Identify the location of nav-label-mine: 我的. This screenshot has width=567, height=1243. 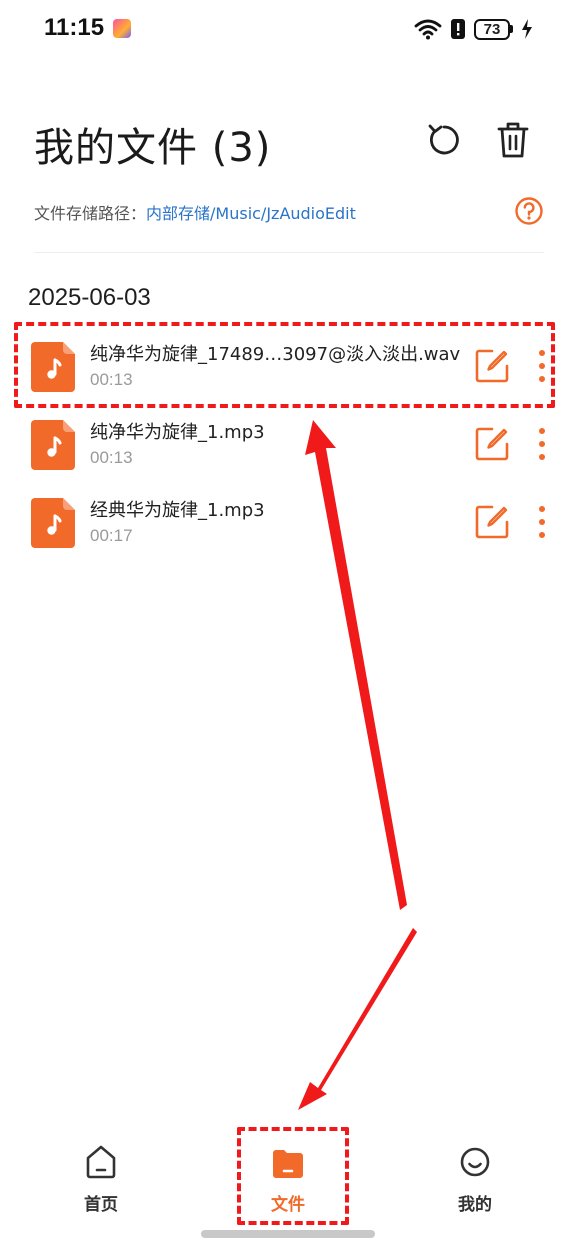
(475, 1205).